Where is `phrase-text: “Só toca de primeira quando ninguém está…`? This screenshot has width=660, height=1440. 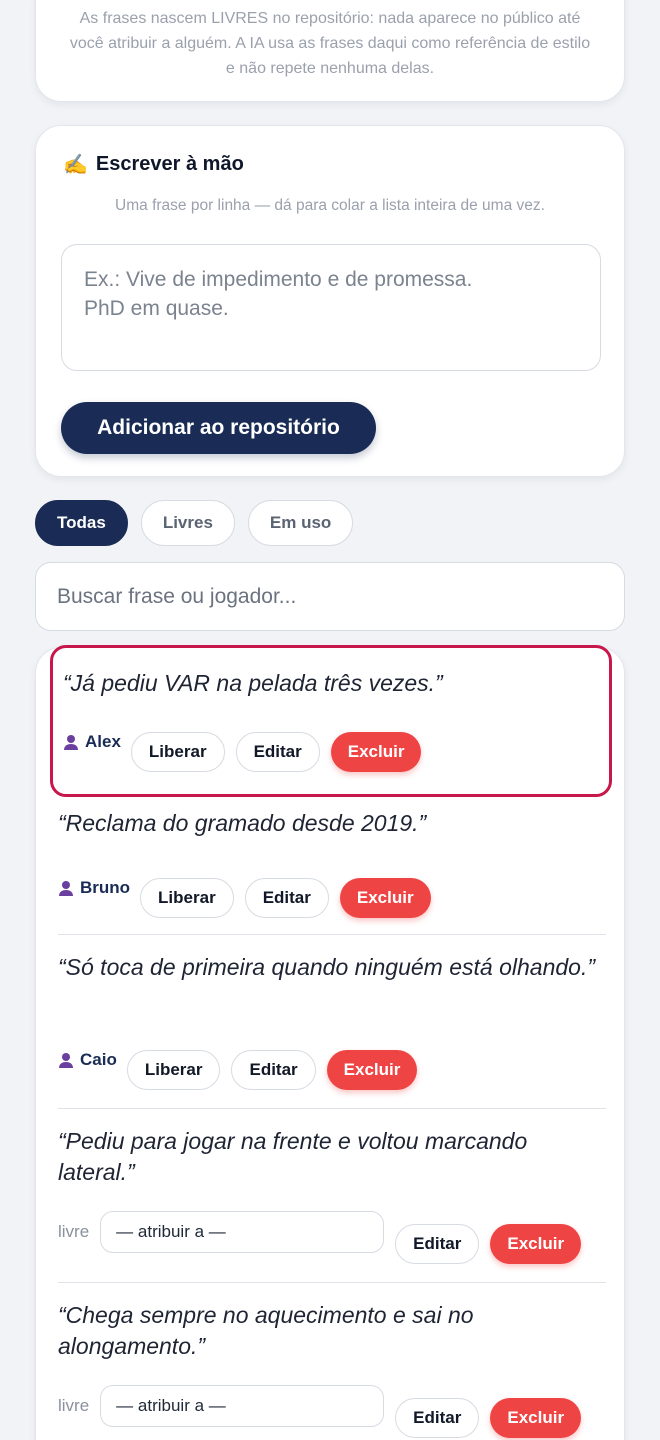
phrase-text: “Só toca de primeira quando ninguém está… is located at coordinates (327, 967).